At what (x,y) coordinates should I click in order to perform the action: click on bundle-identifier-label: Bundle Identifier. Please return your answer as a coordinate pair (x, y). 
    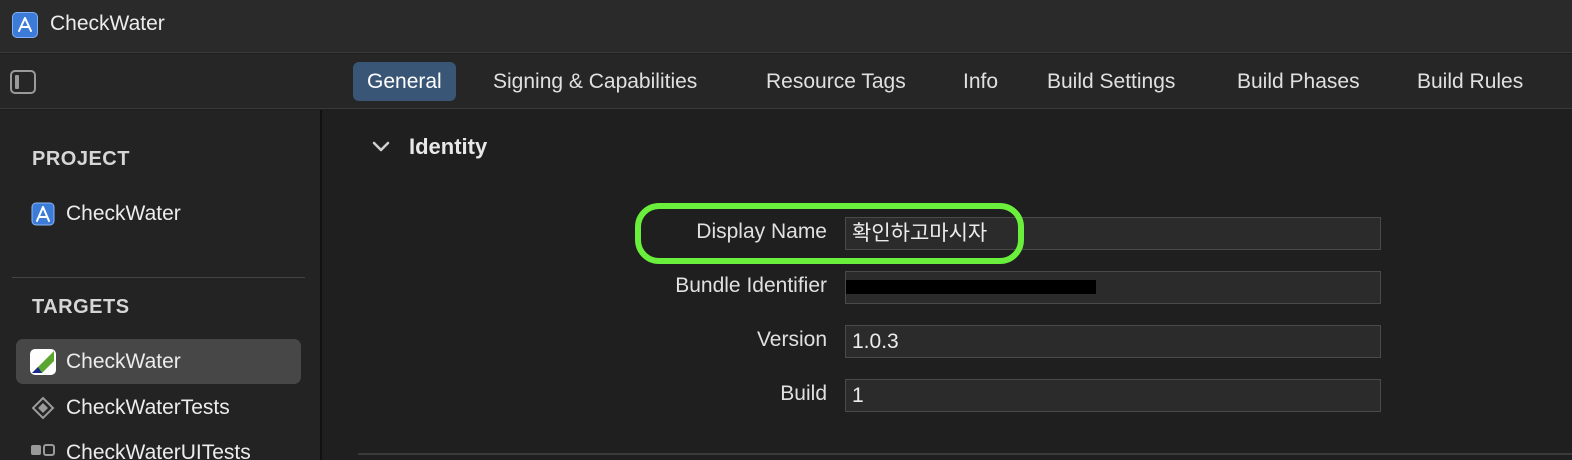
    Looking at the image, I should click on (751, 285).